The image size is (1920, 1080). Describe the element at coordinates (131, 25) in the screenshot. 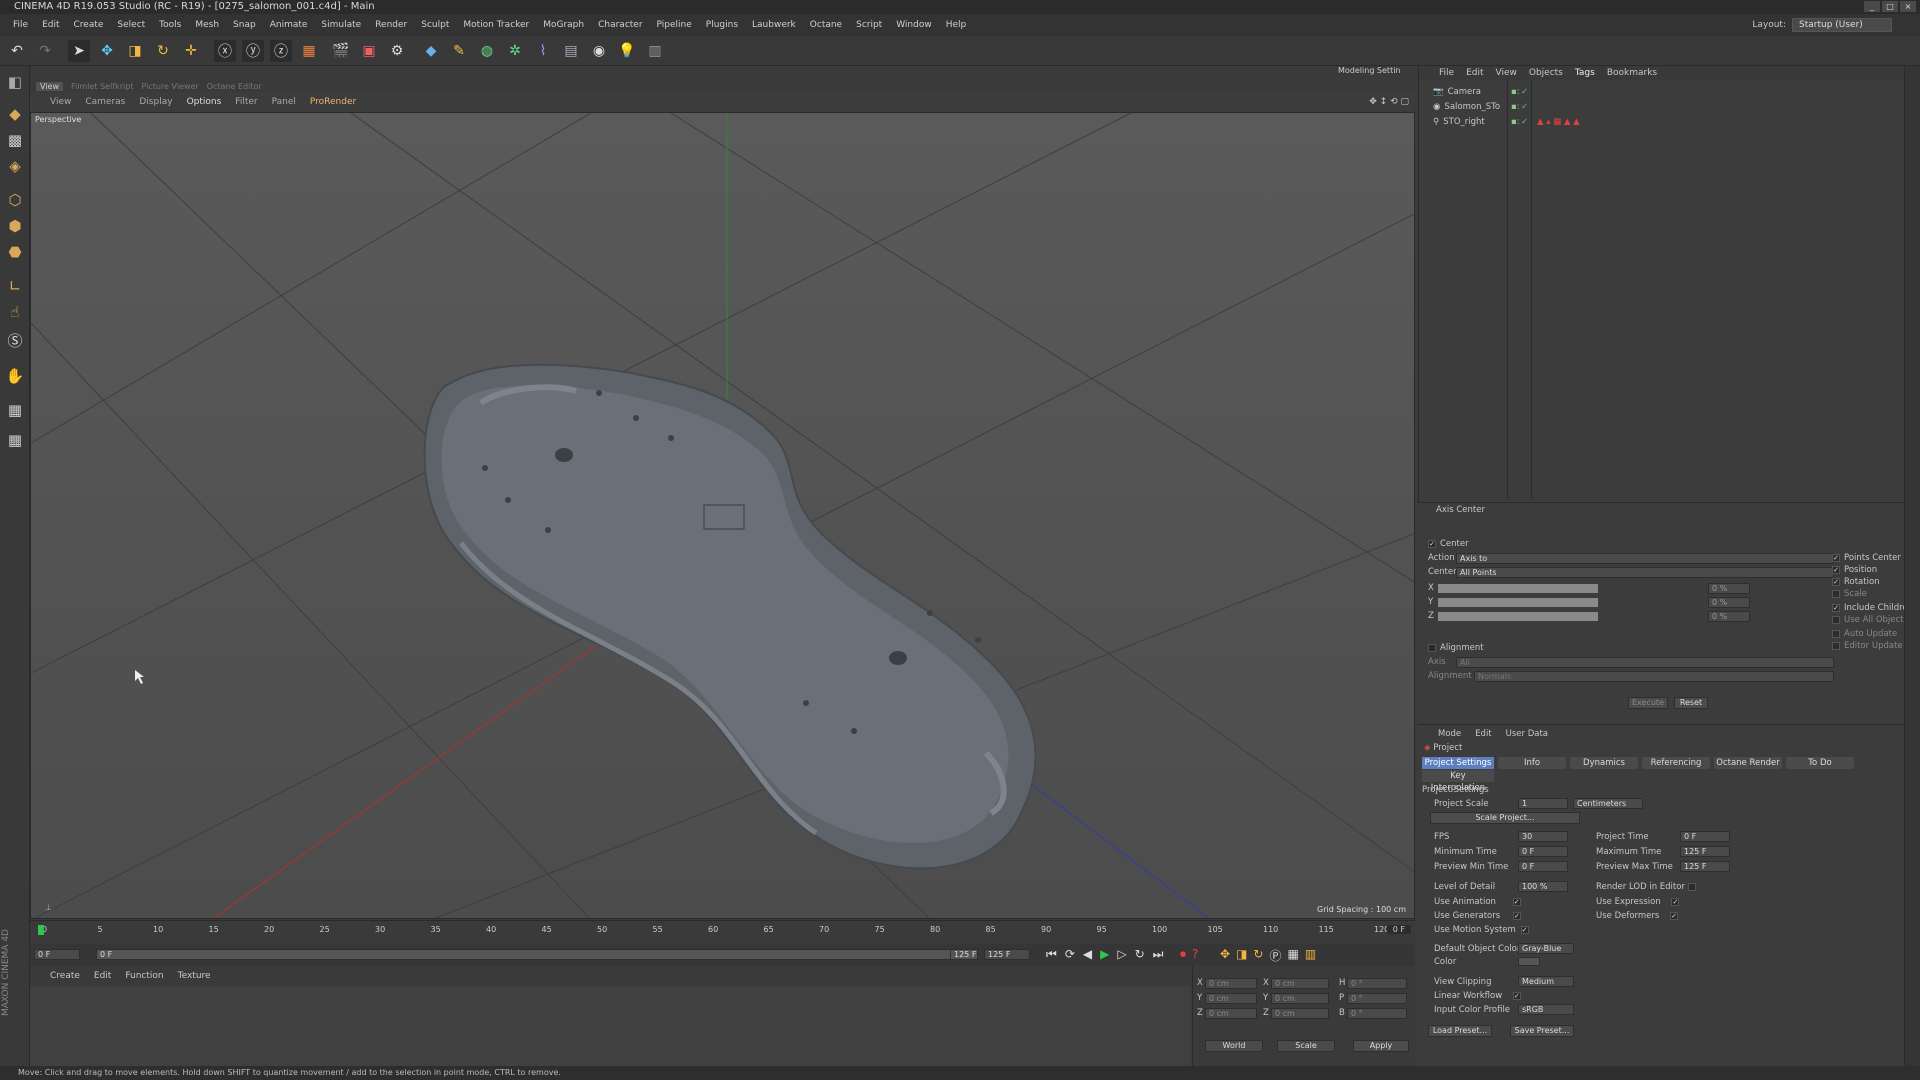

I see `menu-select: Select` at that location.